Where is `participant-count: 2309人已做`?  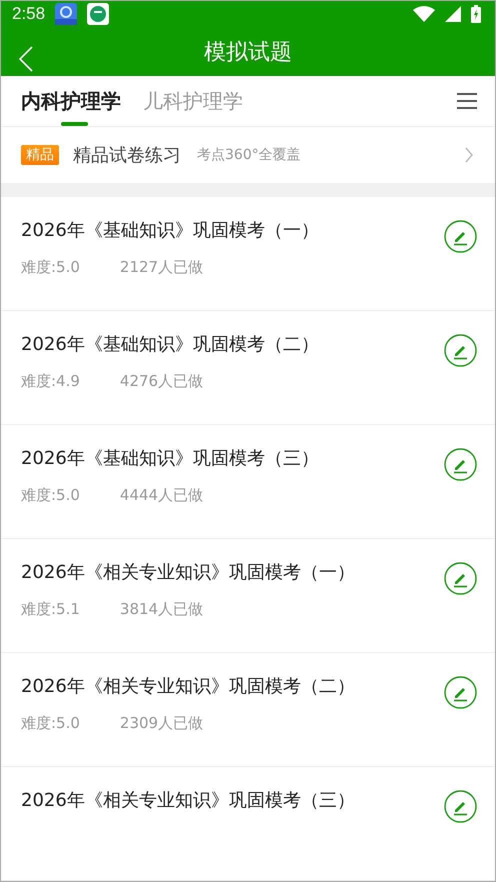 participant-count: 2309人已做 is located at coordinates (162, 723).